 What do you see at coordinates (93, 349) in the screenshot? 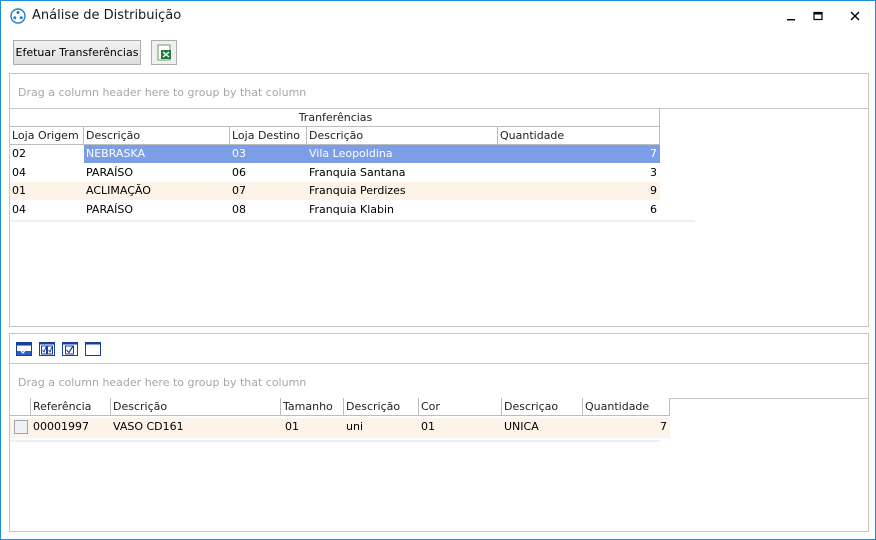
I see `uncheck-all-icon` at bounding box center [93, 349].